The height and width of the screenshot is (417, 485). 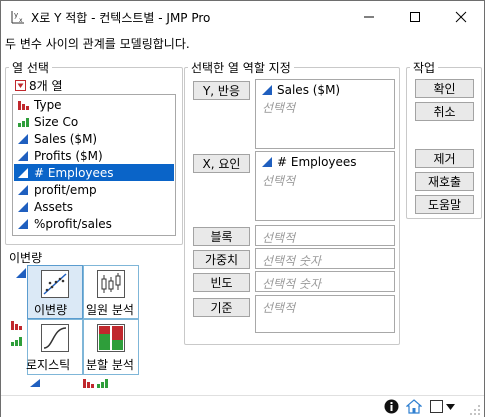 What do you see at coordinates (110, 310) in the screenshot?
I see `oneway-tile-label: 일원 분석` at bounding box center [110, 310].